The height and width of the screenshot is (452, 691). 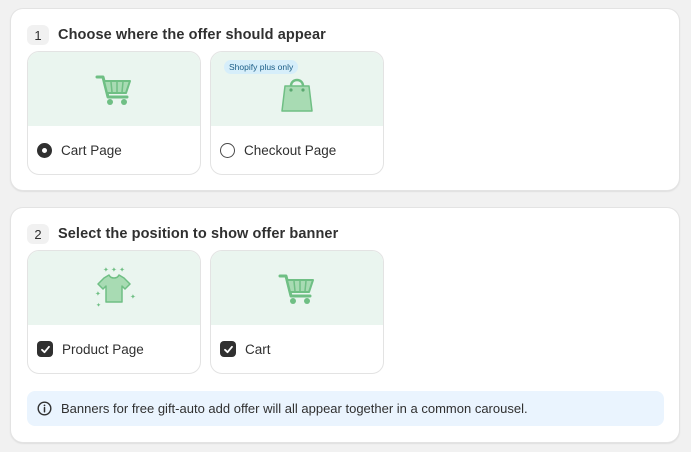 What do you see at coordinates (198, 234) in the screenshot?
I see `section-title: Select the position to show offer banner` at bounding box center [198, 234].